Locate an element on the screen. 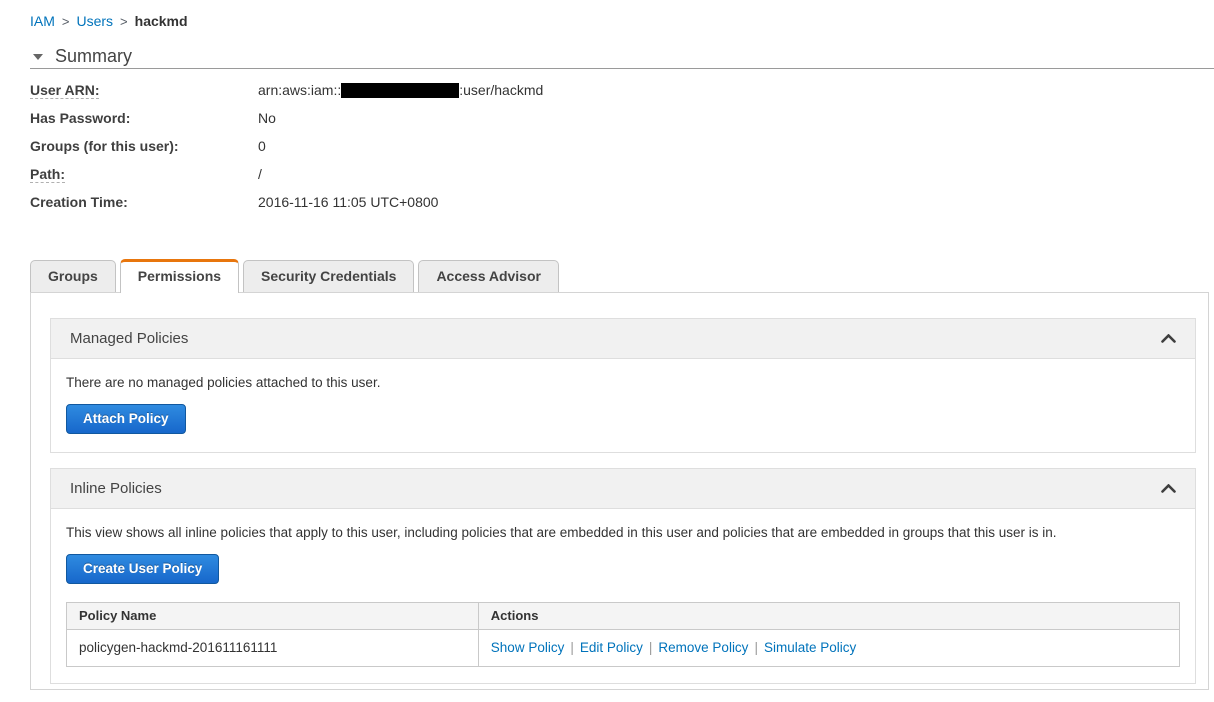 Image resolution: width=1214 pixels, height=702 pixels. field-row-user-arn: User ARN: arn:aws:iam:::user/hackmd is located at coordinates (286, 90).